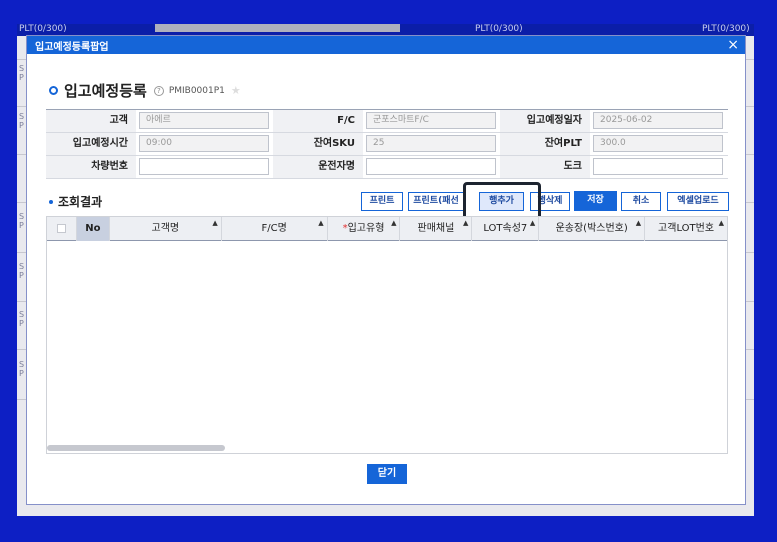 The width and height of the screenshot is (777, 542). I want to click on column-sales-channel: 판매채널 ▲, so click(436, 229).